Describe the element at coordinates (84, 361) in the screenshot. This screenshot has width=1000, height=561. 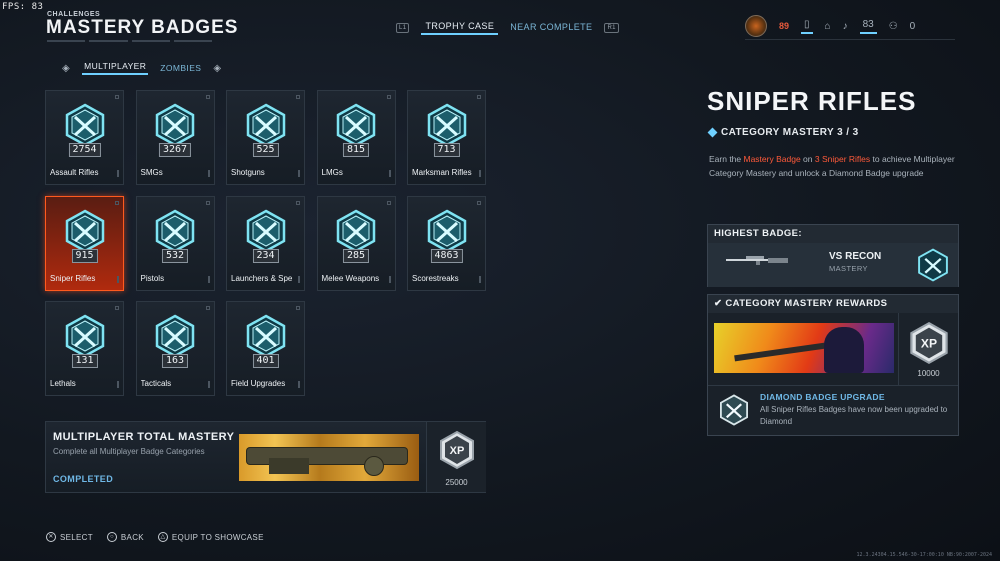
I see `badge-kill-count: 131` at that location.